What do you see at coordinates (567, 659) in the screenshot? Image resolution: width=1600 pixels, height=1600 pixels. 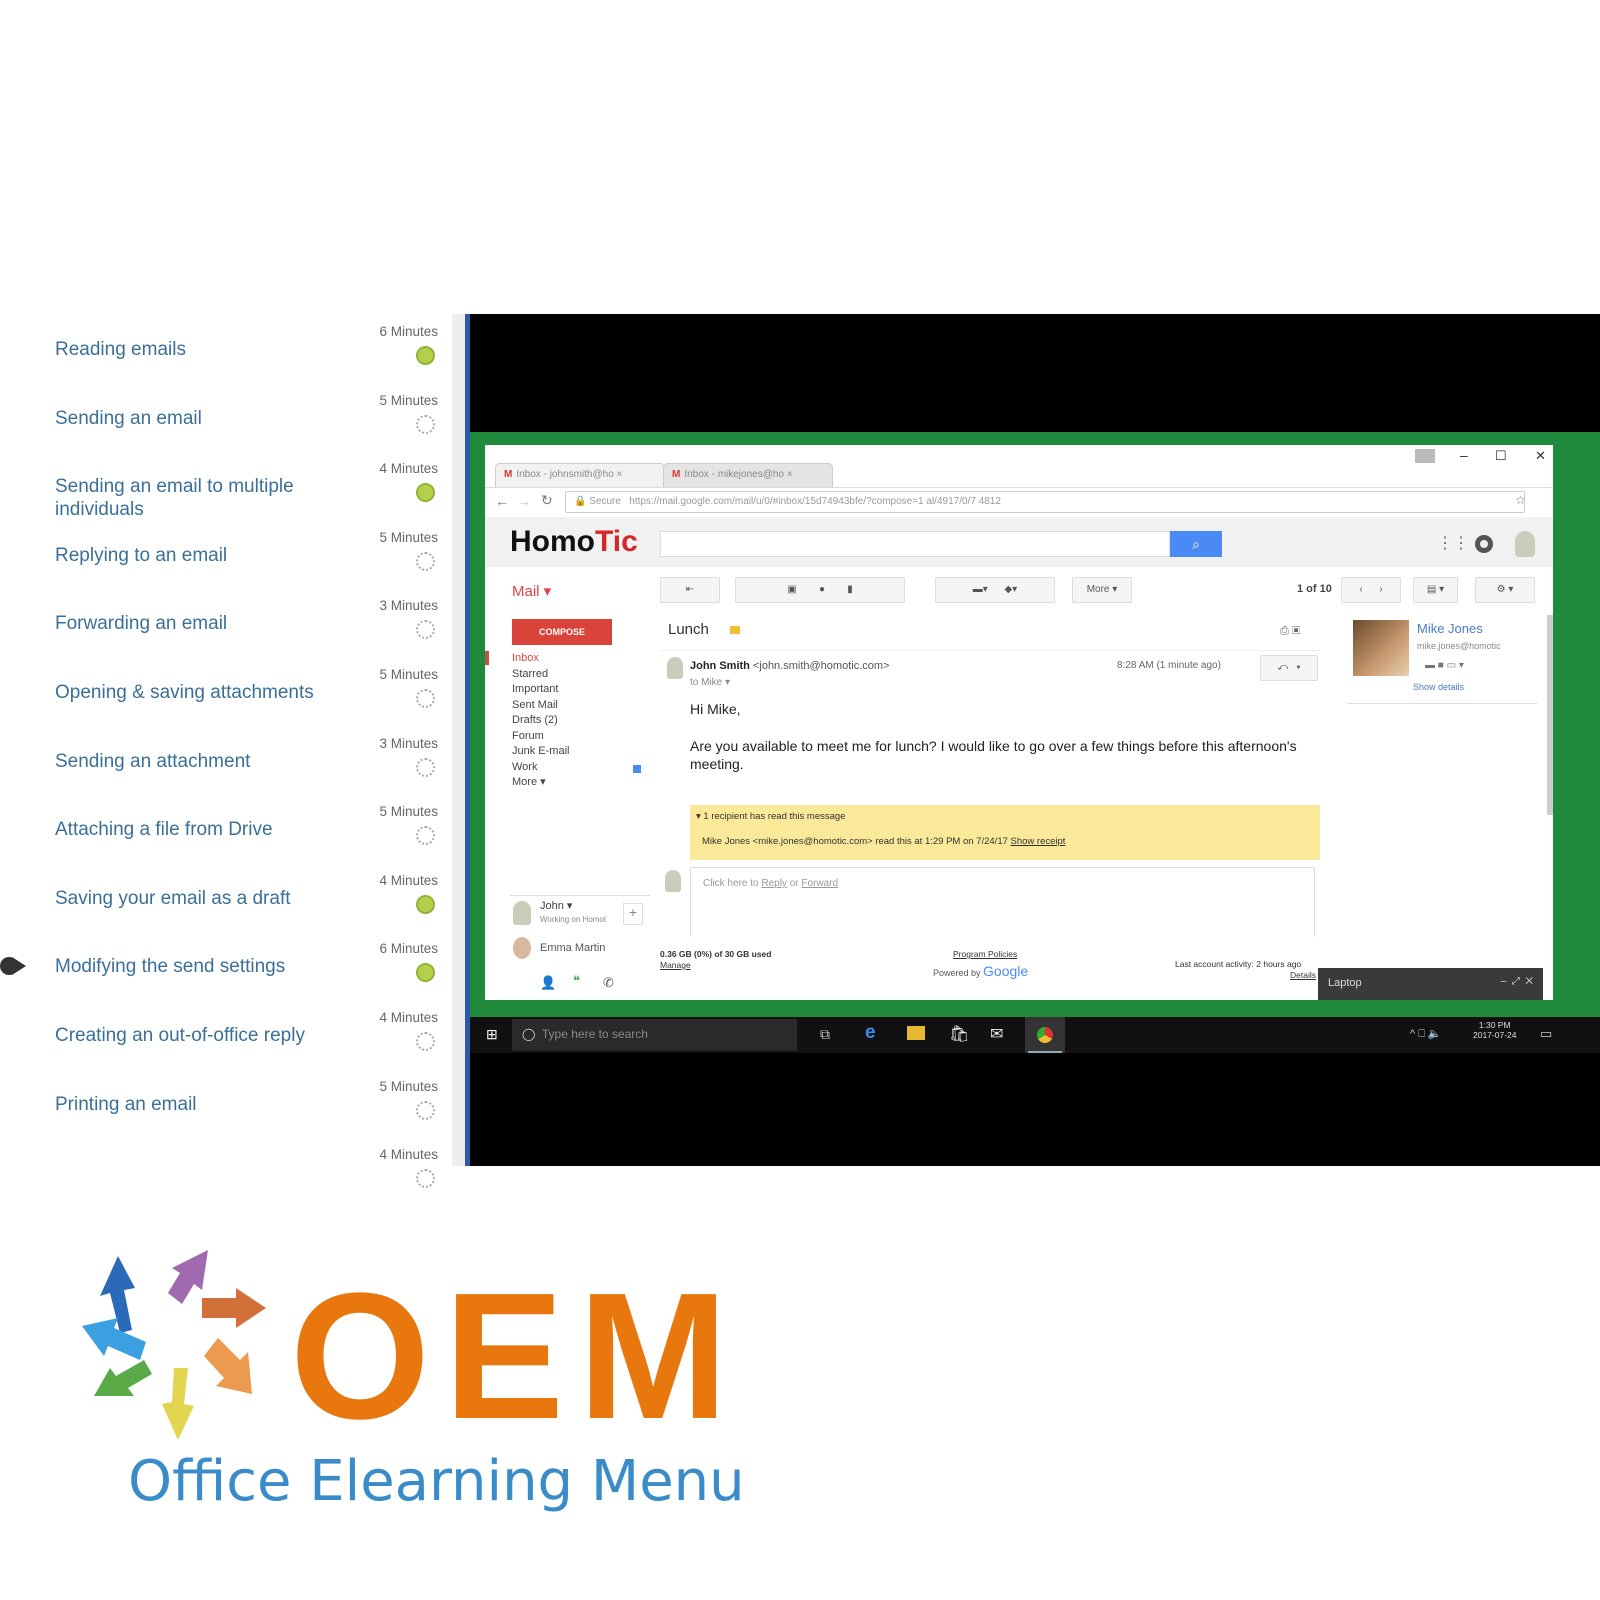 I see `folder-item: Inbox` at bounding box center [567, 659].